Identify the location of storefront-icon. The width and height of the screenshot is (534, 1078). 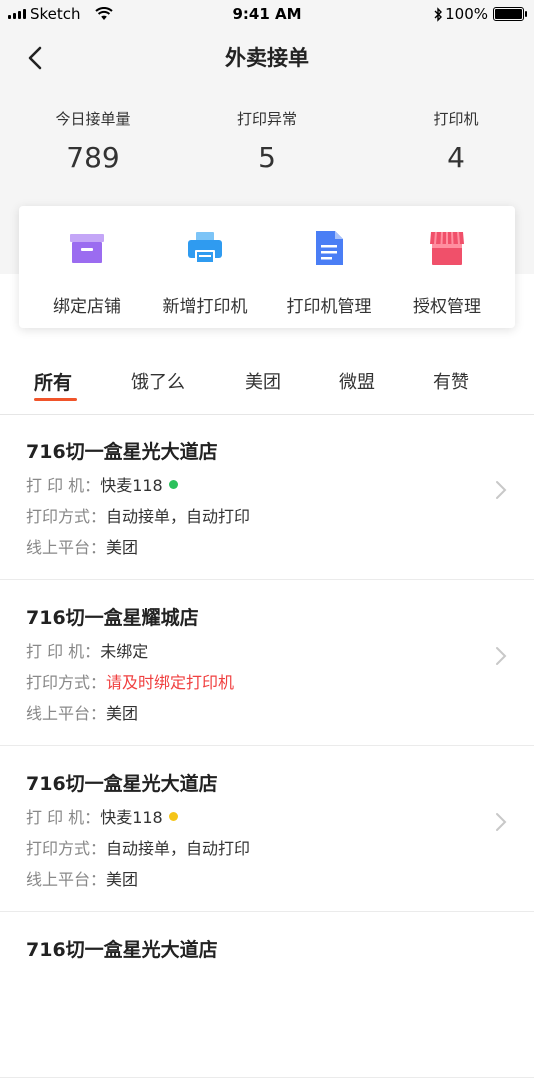
(447, 248).